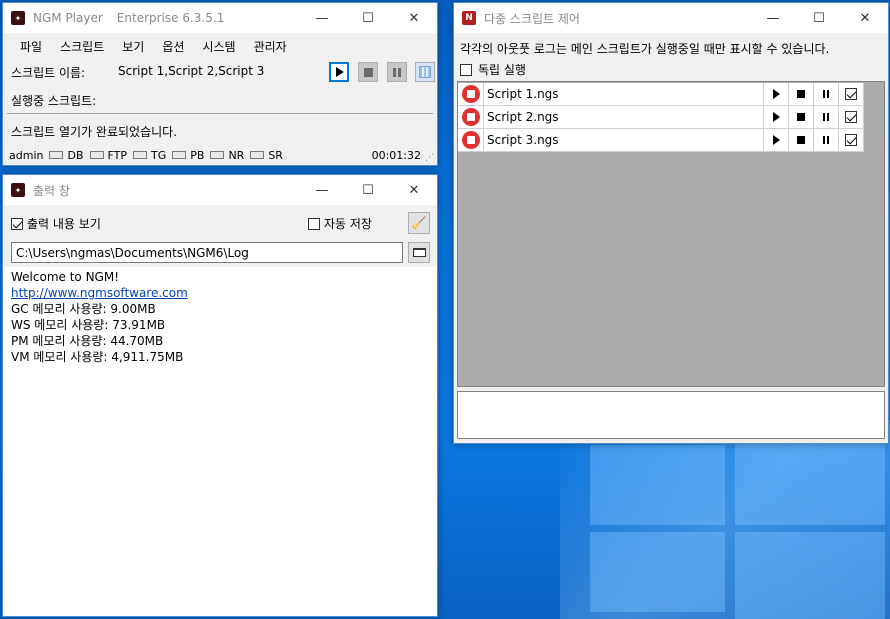  I want to click on auto-save-label: 자동 저장, so click(348, 224).